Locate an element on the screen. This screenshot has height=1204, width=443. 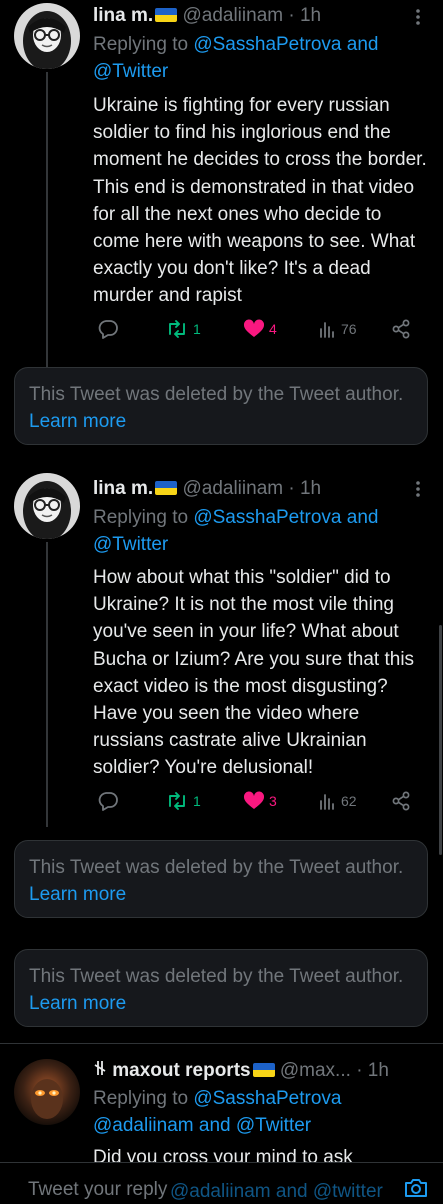
verified-mark-icon is located at coordinates (102, 1070).